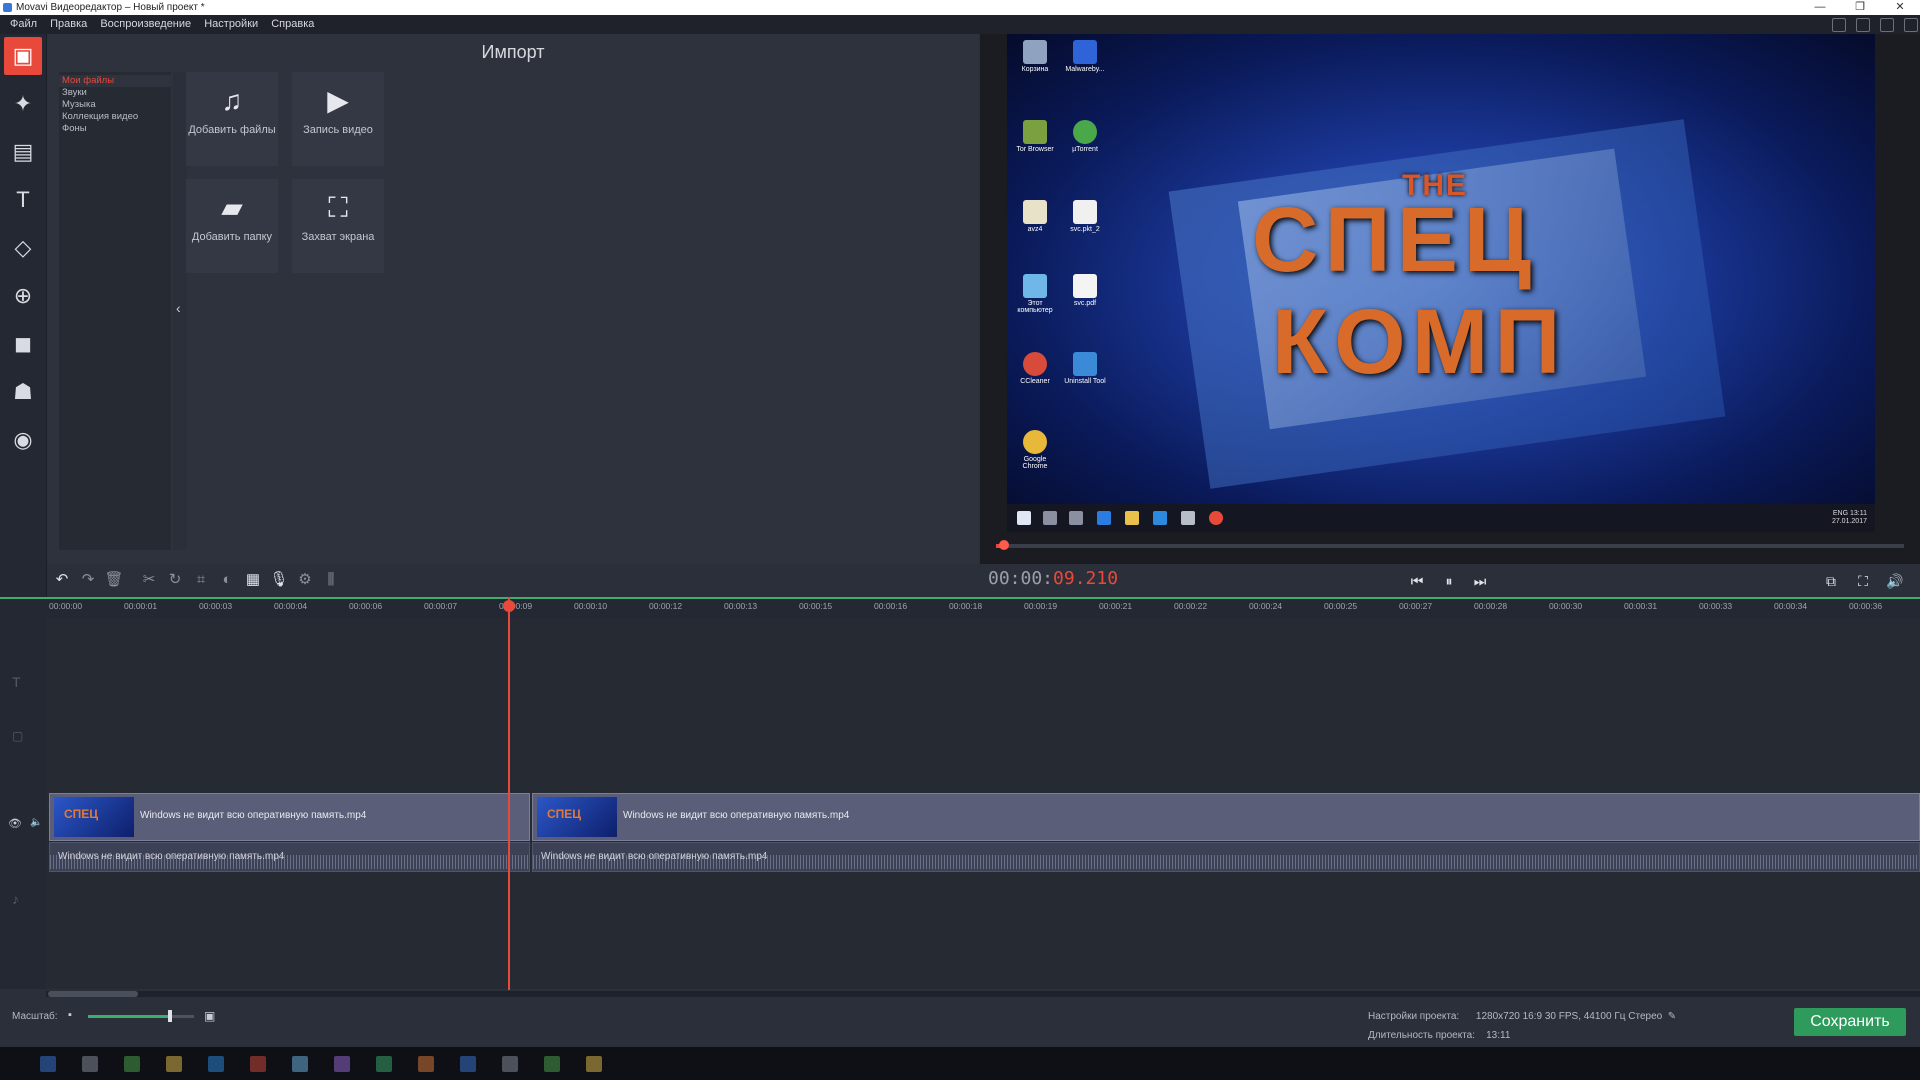 Image resolution: width=1920 pixels, height=1080 pixels. I want to click on seek-handle, so click(1004, 545).